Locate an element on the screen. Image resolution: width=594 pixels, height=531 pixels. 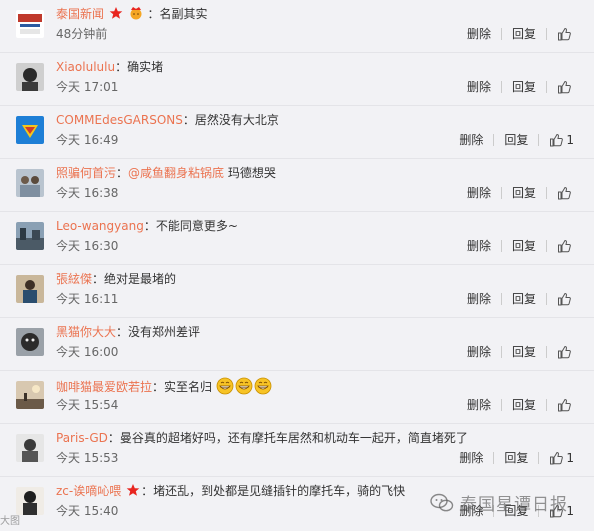
commenter-name: zc-诶嘀吣喂 is located at coordinates (88, 491).